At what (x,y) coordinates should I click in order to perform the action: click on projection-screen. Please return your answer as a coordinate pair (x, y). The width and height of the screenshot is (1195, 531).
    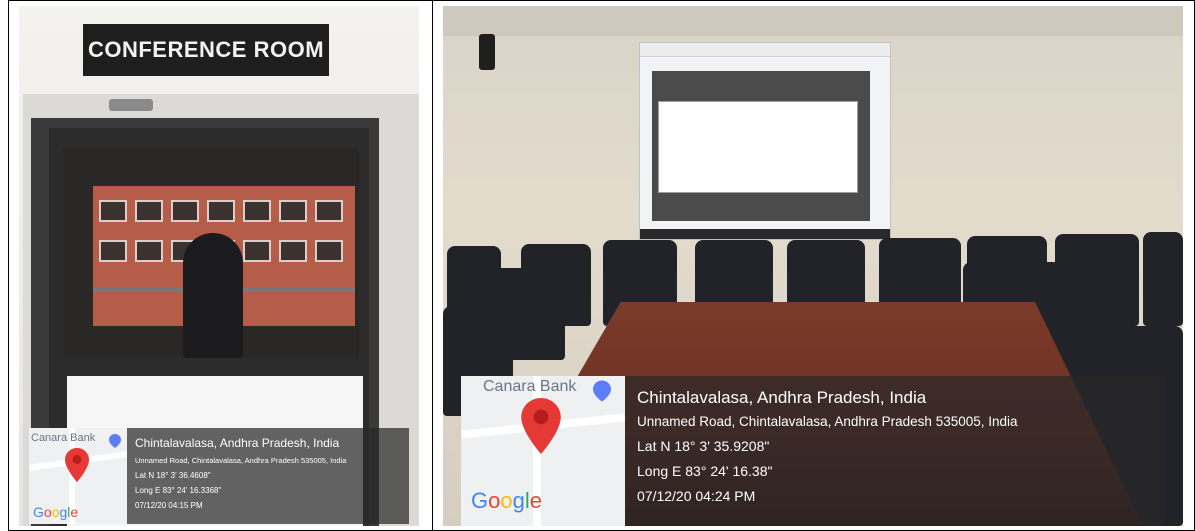
    Looking at the image, I should click on (765, 141).